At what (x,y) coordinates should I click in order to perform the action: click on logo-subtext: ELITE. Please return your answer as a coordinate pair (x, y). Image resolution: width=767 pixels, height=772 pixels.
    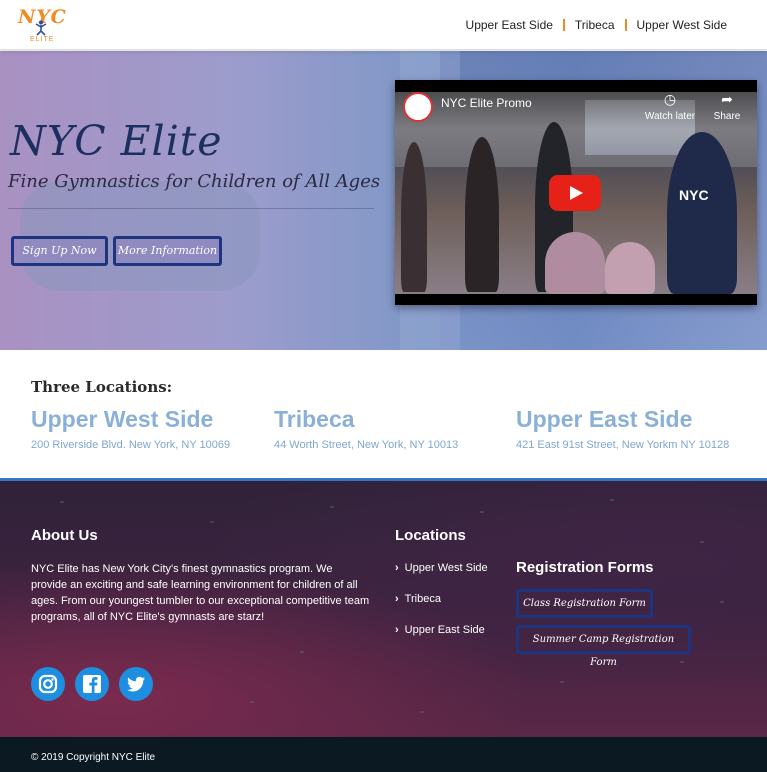
    Looking at the image, I should click on (42, 39).